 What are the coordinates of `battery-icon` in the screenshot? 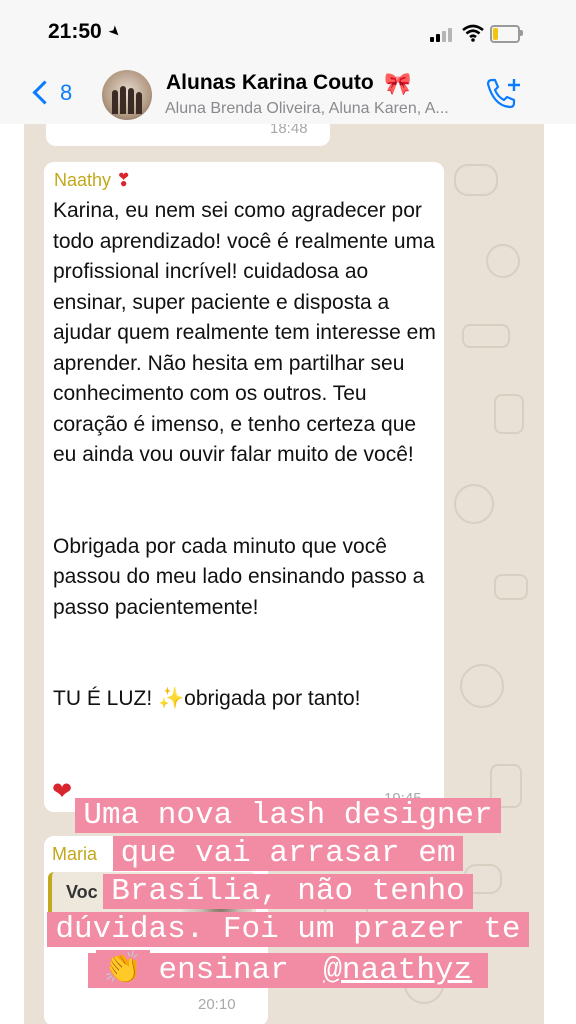 It's located at (505, 34).